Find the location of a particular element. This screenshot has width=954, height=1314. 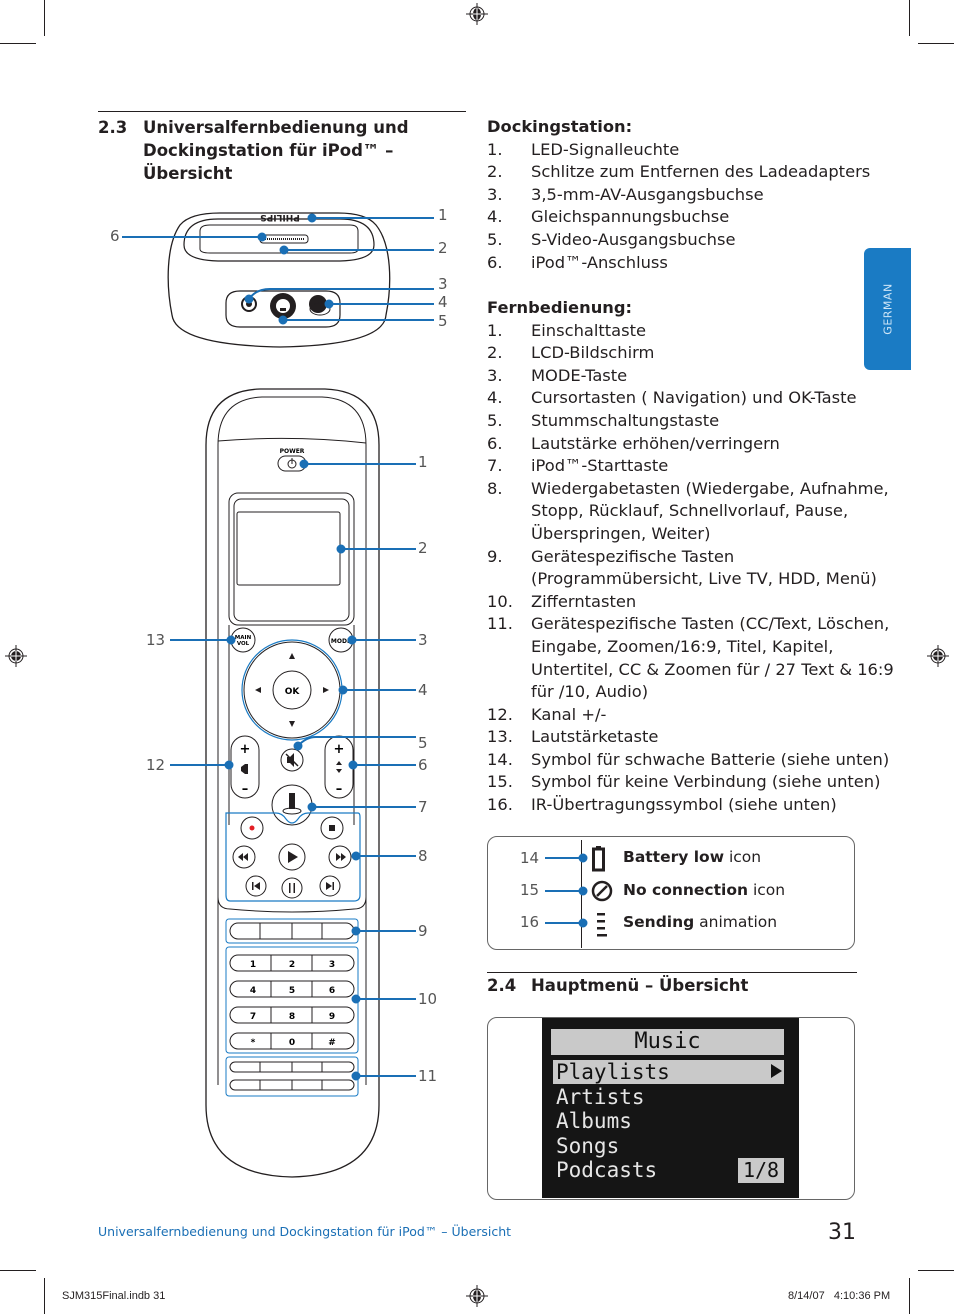

dock-callout-6: 6 is located at coordinates (115, 236).